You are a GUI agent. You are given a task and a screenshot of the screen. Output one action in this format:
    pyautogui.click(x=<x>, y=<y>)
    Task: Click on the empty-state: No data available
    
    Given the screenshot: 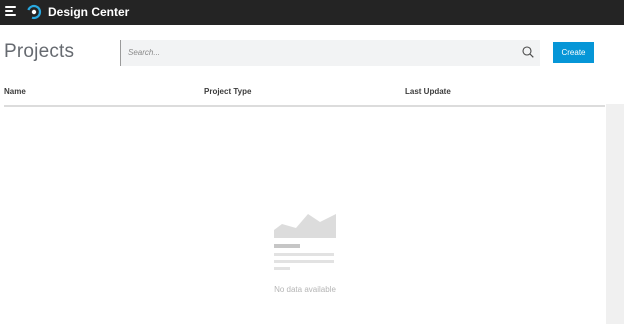 What is the action you would take?
    pyautogui.click(x=305, y=255)
    